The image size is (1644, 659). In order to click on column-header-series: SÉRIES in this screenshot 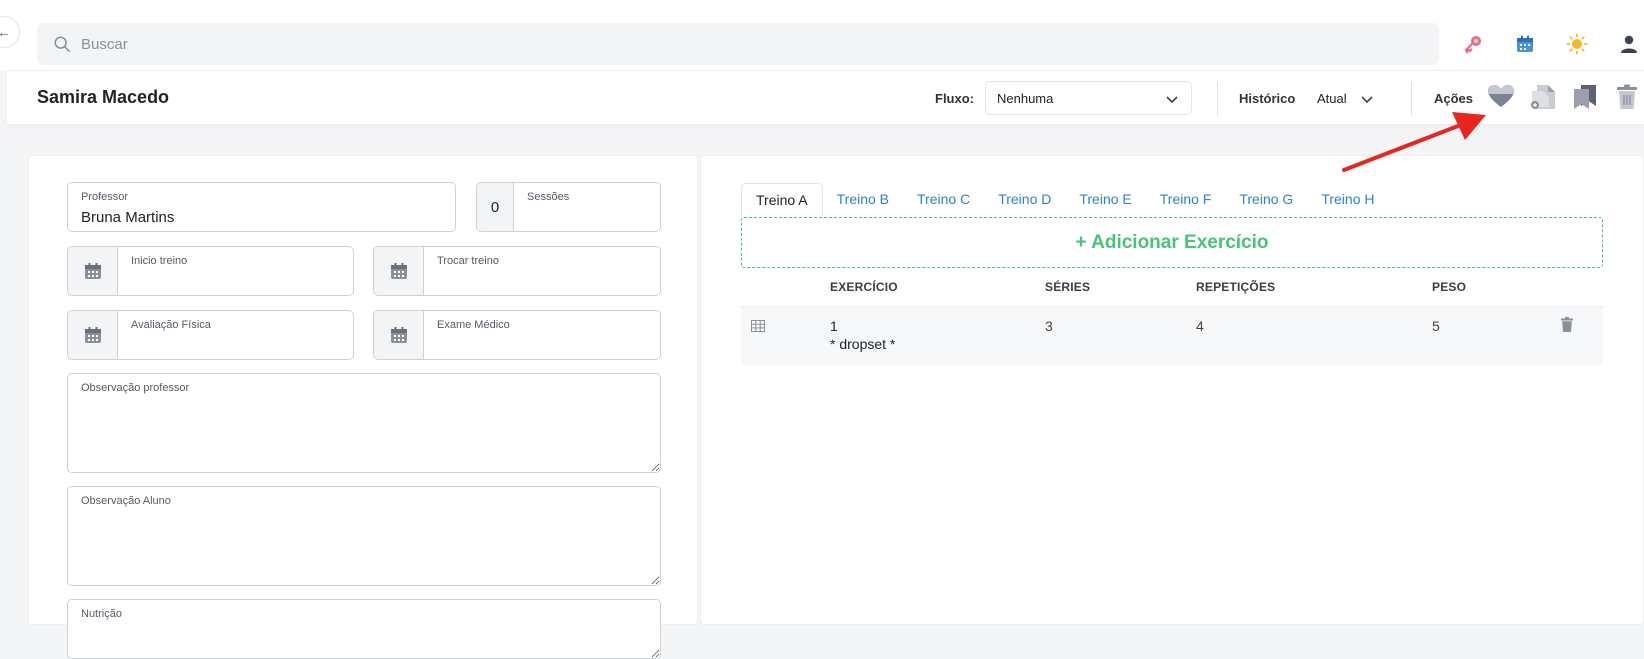, I will do `click(1068, 287)`.